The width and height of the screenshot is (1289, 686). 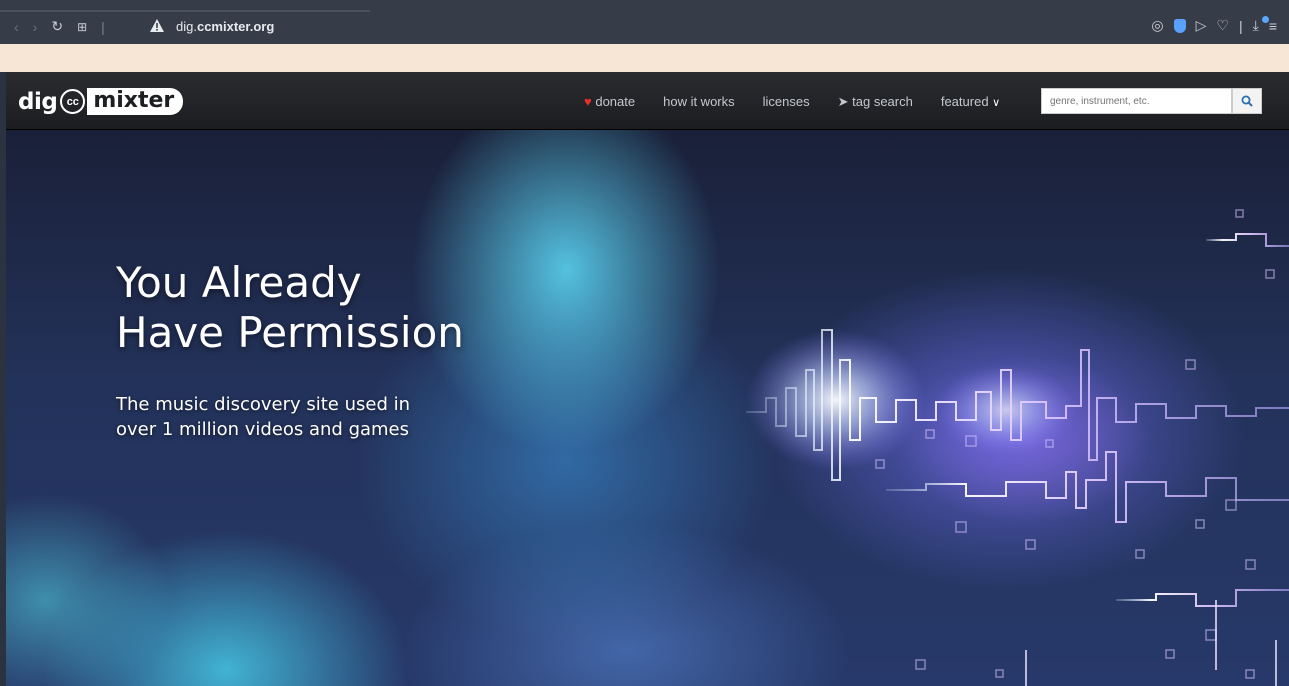 I want to click on notification-bar, so click(x=644, y=58).